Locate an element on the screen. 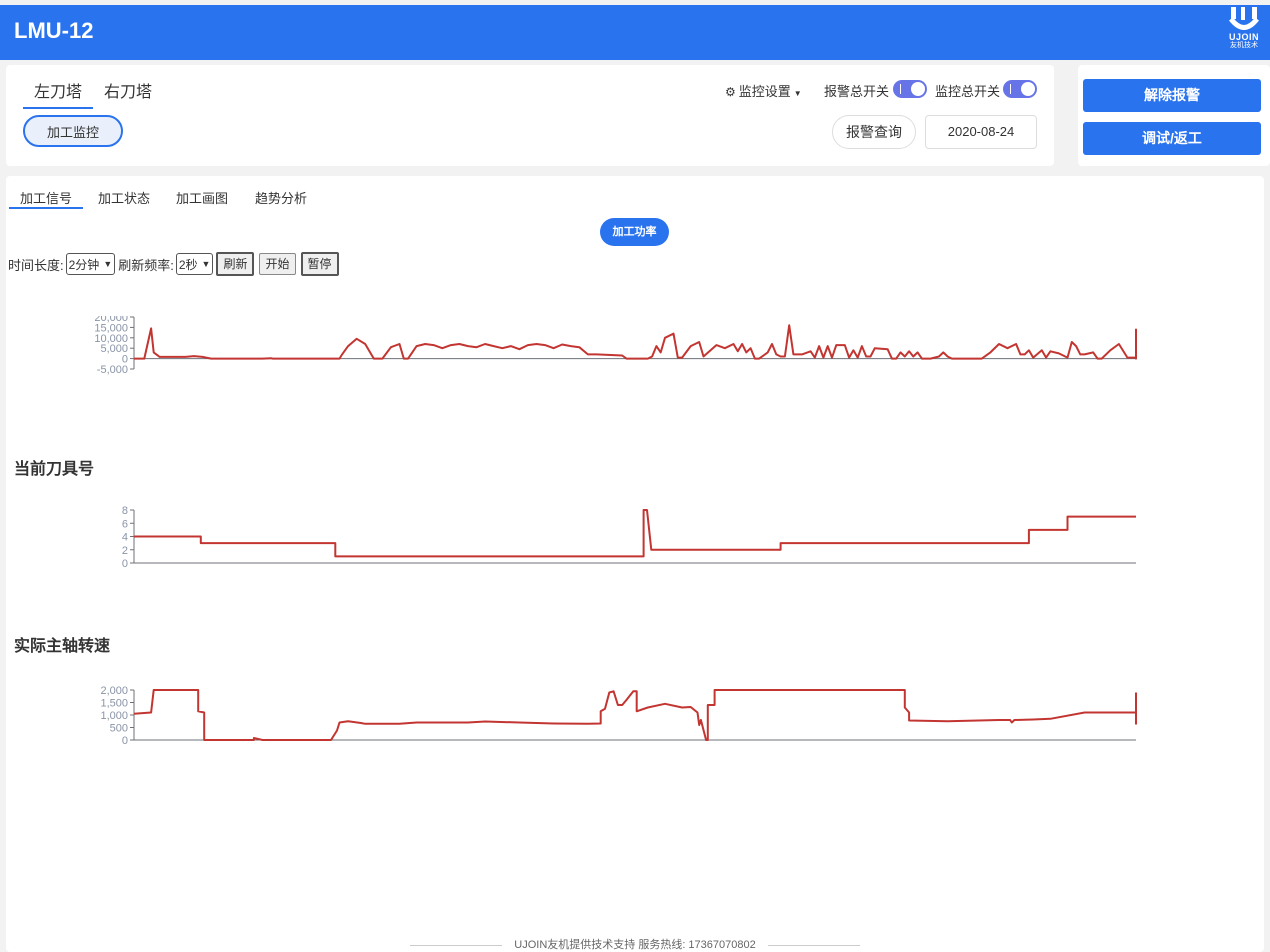  time-length-label: 时间长度: is located at coordinates (36, 265).